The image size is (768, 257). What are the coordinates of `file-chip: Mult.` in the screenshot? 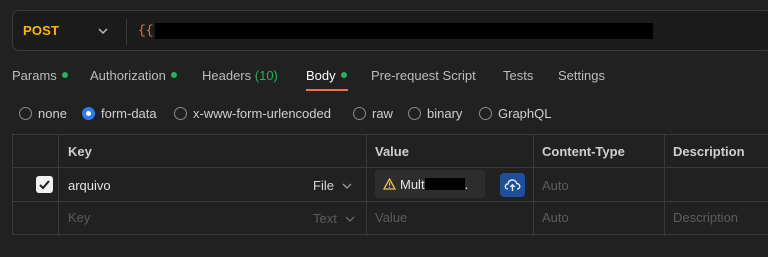 It's located at (430, 184).